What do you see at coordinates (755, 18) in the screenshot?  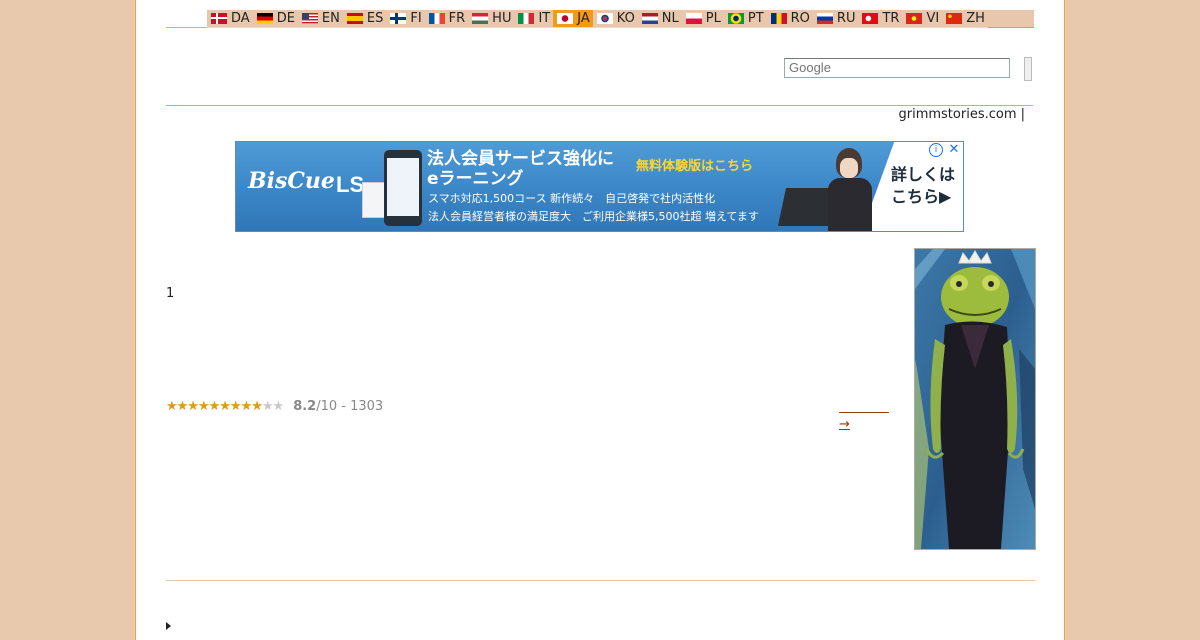 I see `language-code: PT` at bounding box center [755, 18].